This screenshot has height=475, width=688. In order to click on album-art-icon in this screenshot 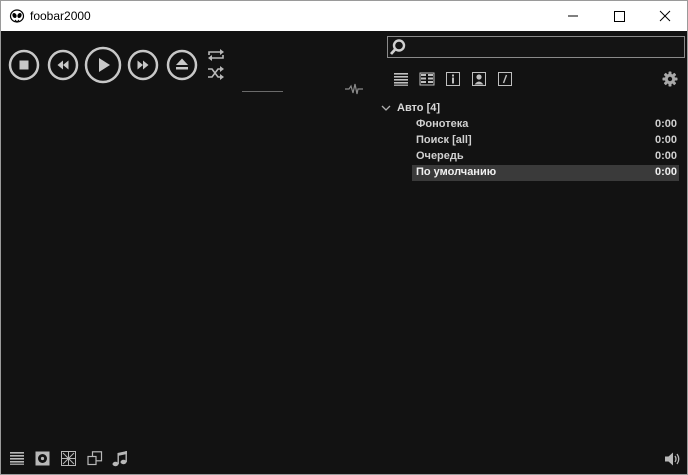, I will do `click(42, 458)`.